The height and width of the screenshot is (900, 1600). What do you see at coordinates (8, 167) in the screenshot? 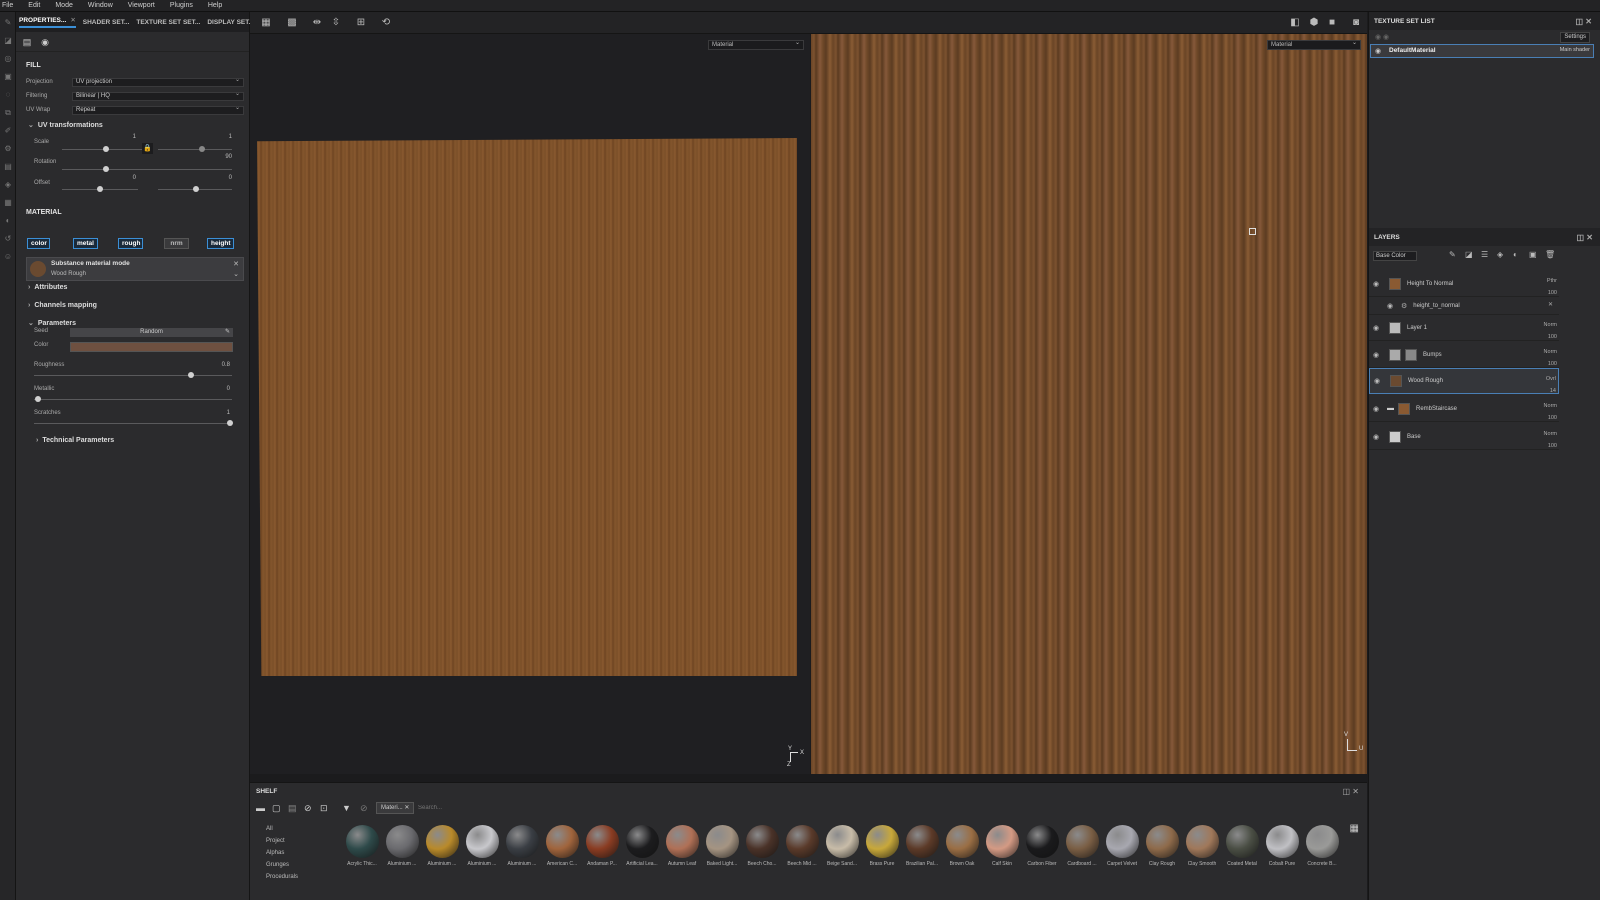
I see `bake-icon: ▤` at bounding box center [8, 167].